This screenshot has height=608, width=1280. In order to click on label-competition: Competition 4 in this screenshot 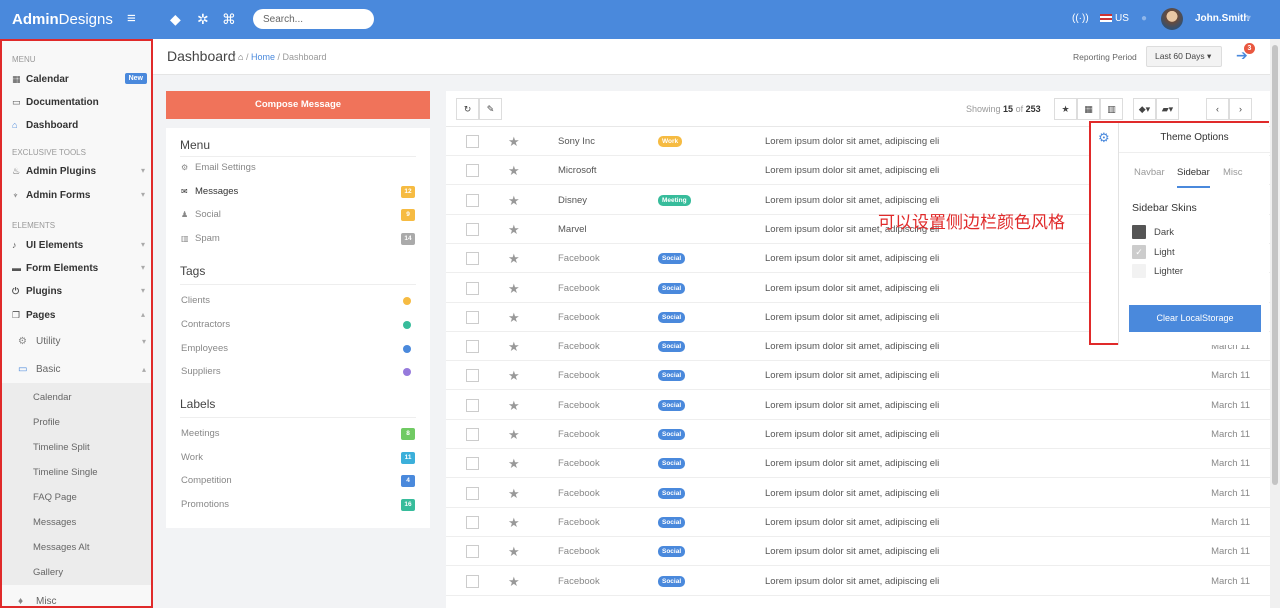, I will do `click(298, 481)`.